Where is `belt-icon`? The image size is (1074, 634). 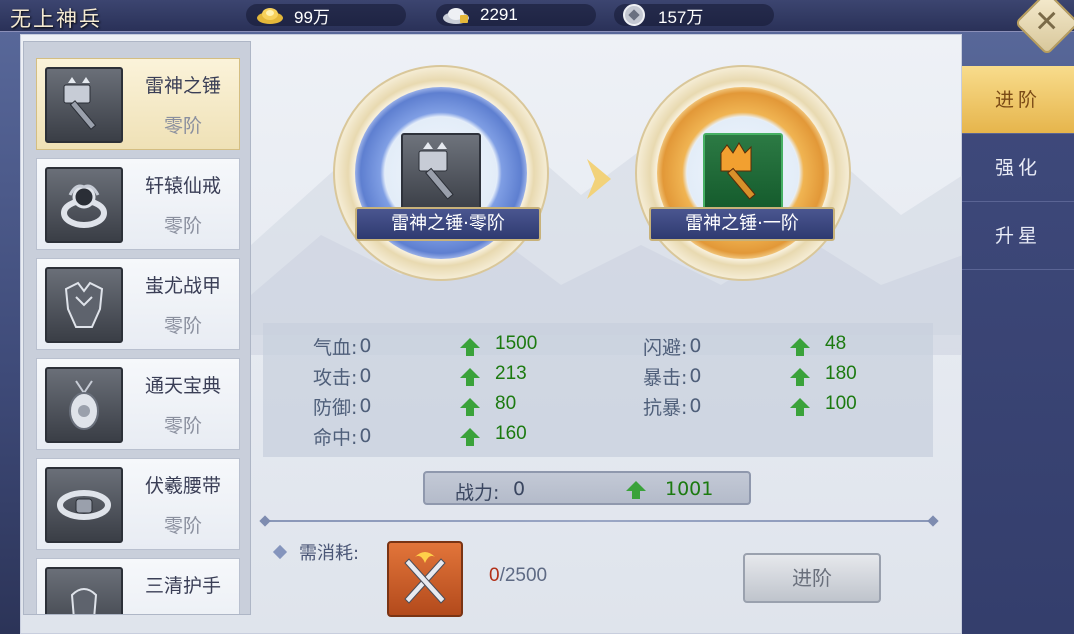
belt-icon is located at coordinates (84, 505).